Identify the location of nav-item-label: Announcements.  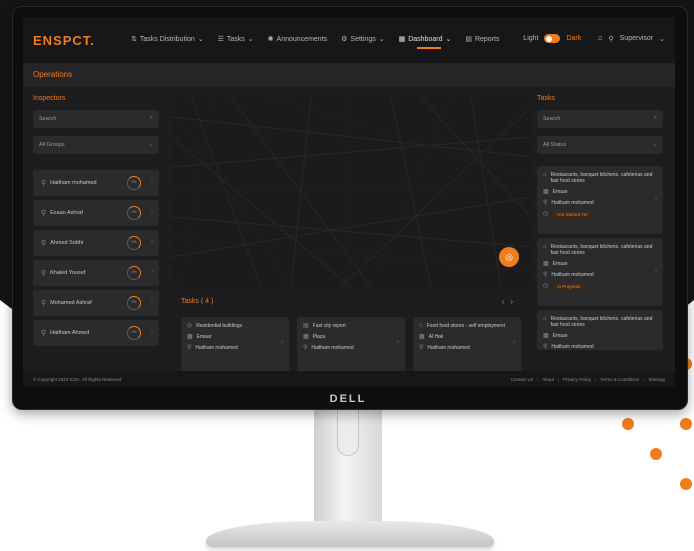
(302, 39).